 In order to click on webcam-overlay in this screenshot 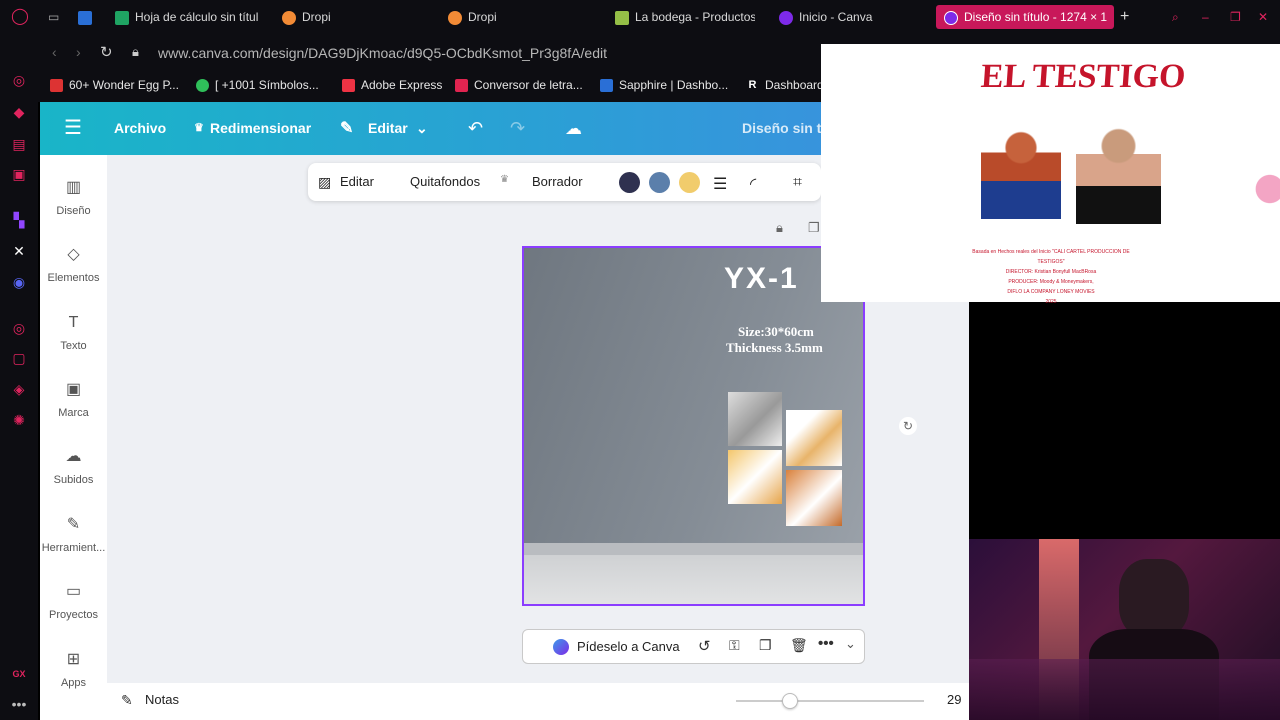, I will do `click(1124, 629)`.